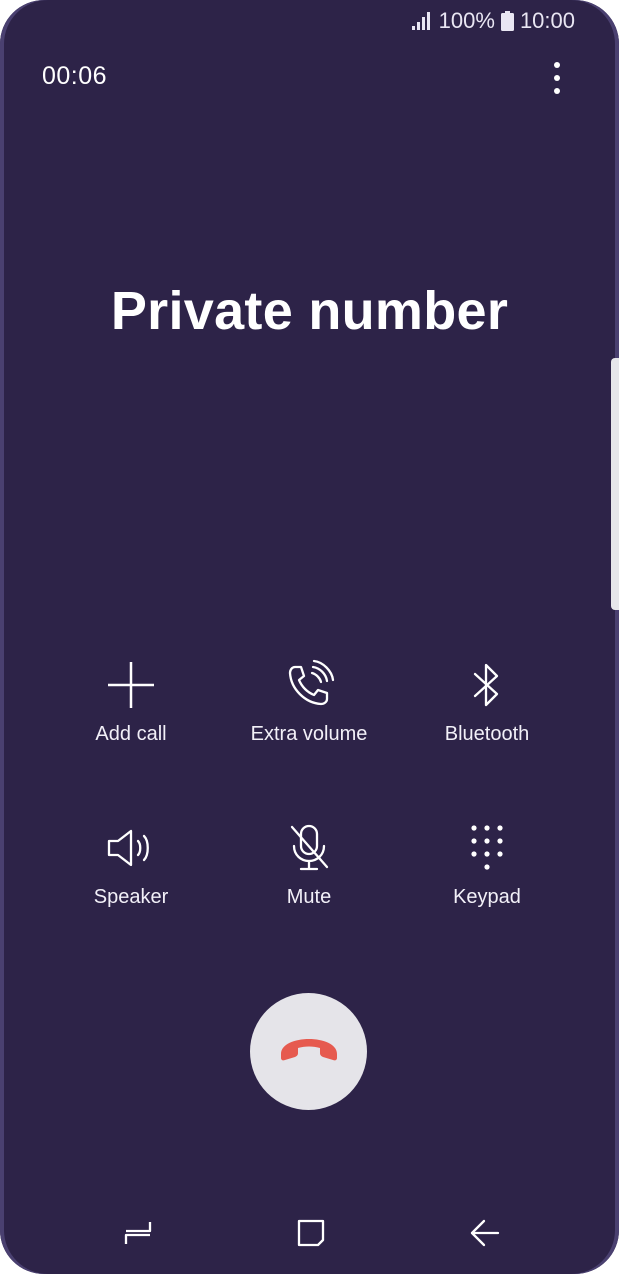  What do you see at coordinates (466, 20) in the screenshot?
I see `battery-level: 100%` at bounding box center [466, 20].